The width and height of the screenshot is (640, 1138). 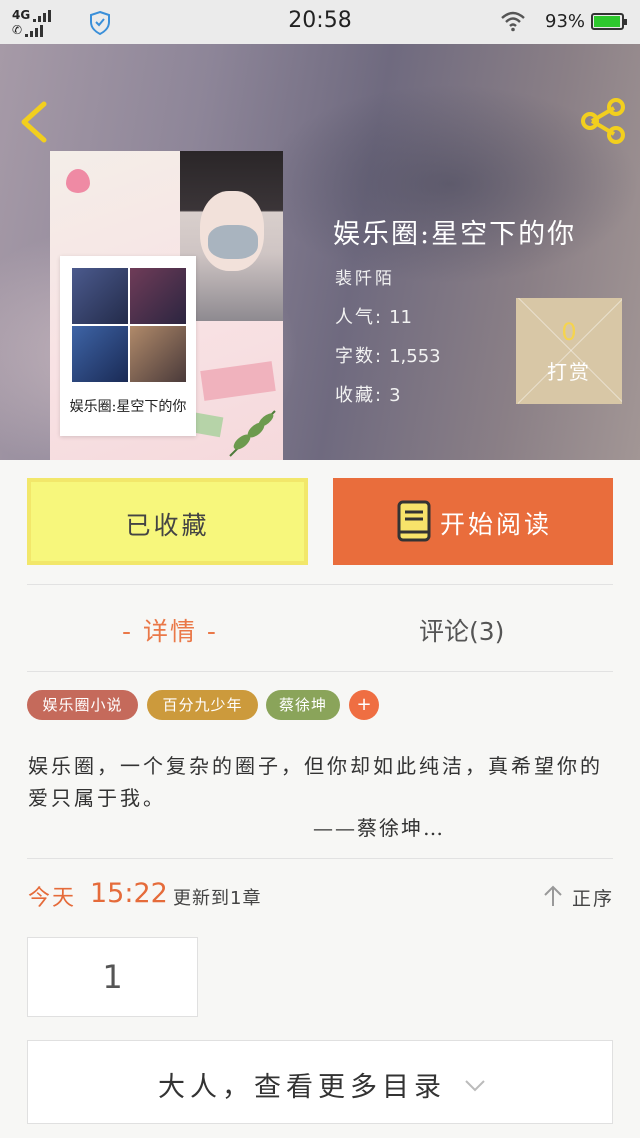 I want to click on chevron-down-icon, so click(x=475, y=1086).